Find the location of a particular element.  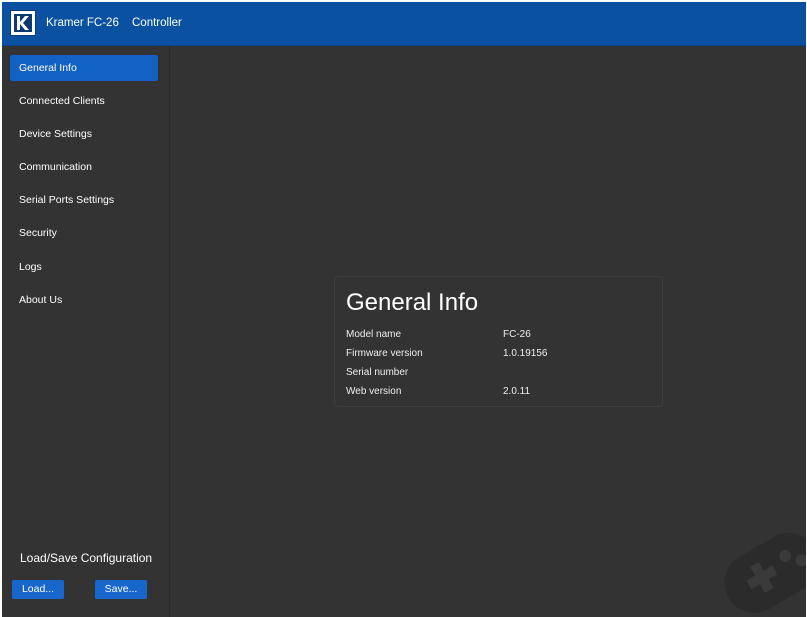

web-version-label: Web version is located at coordinates (374, 391).